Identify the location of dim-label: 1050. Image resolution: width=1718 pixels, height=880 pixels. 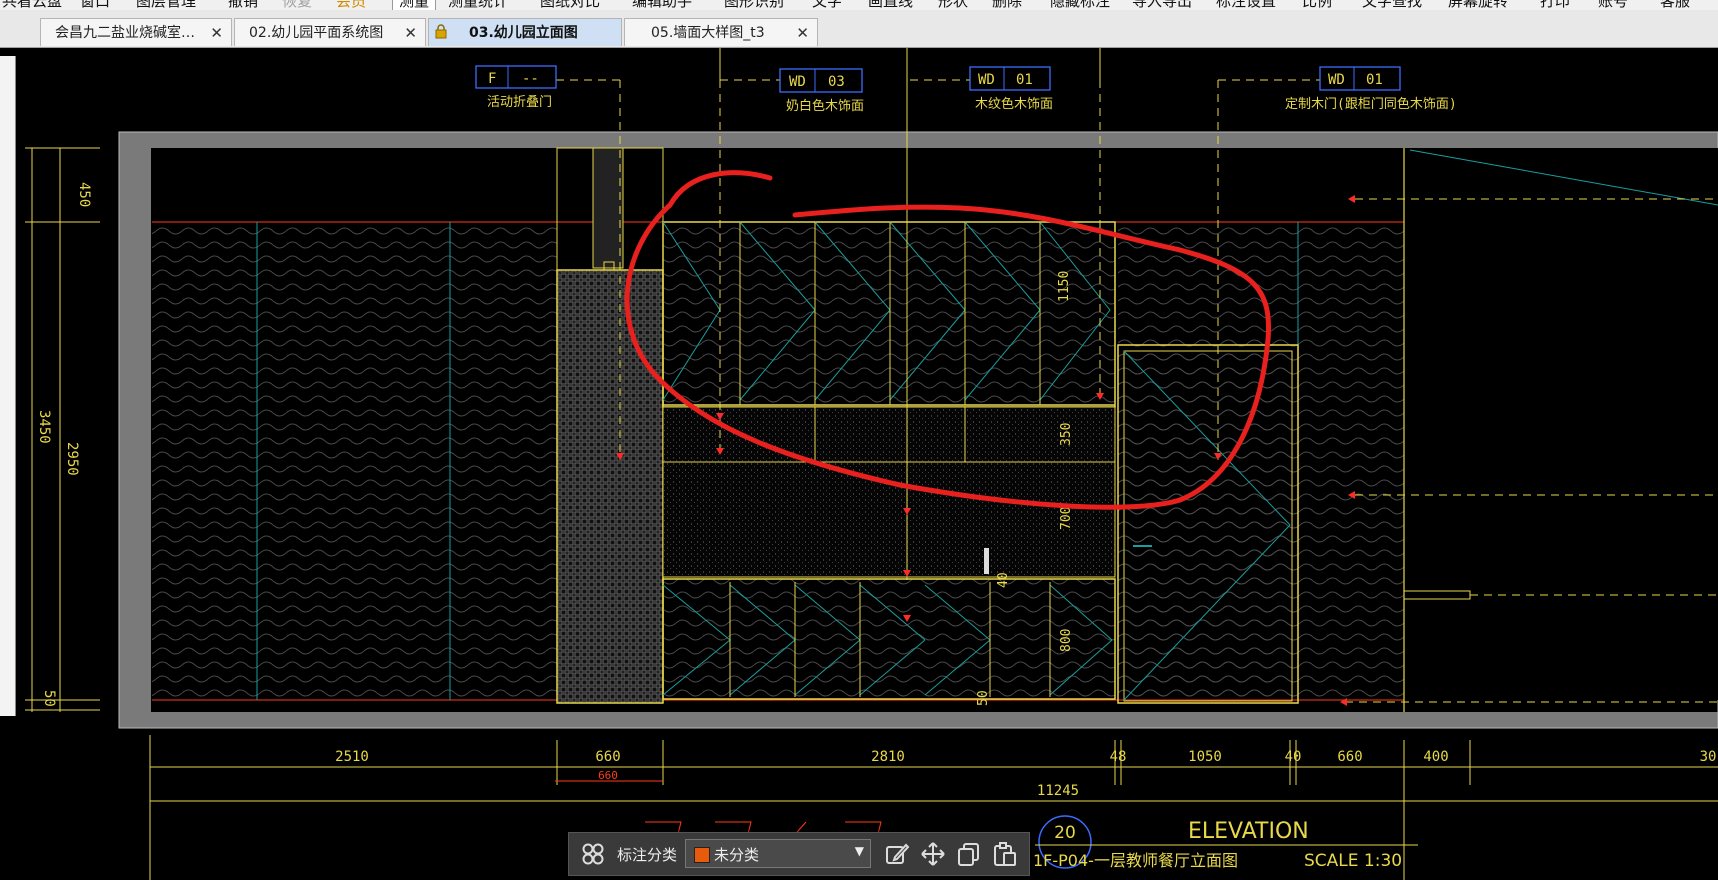
(1205, 757).